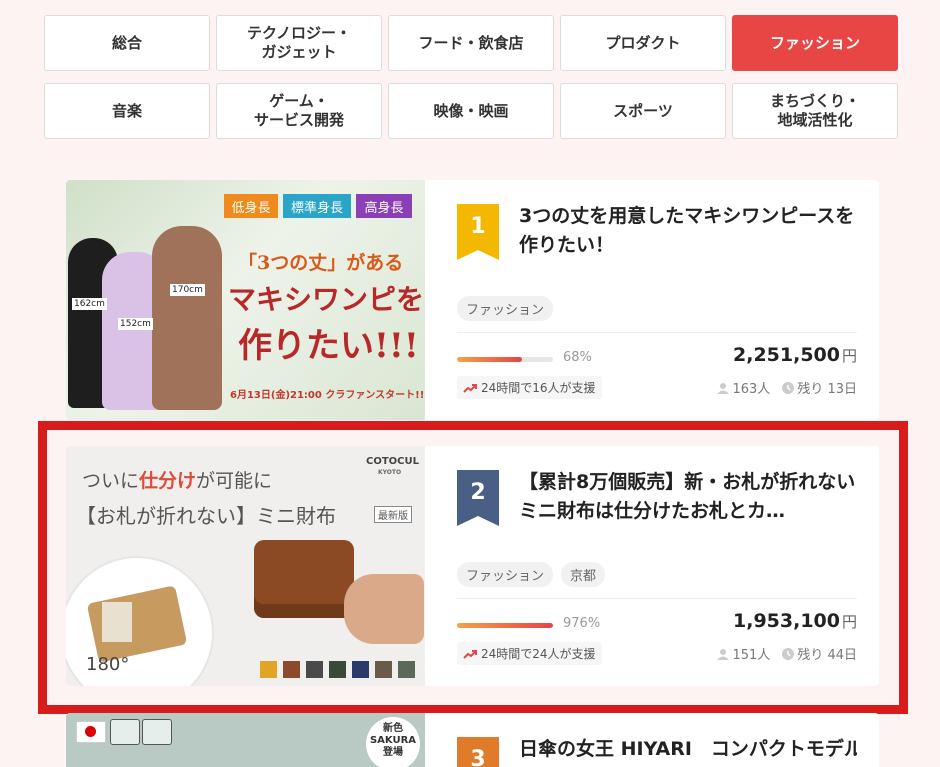 This screenshot has height=767, width=940. I want to click on tab-technology-gadget: テクノロジー・ ガジェット, so click(299, 43).